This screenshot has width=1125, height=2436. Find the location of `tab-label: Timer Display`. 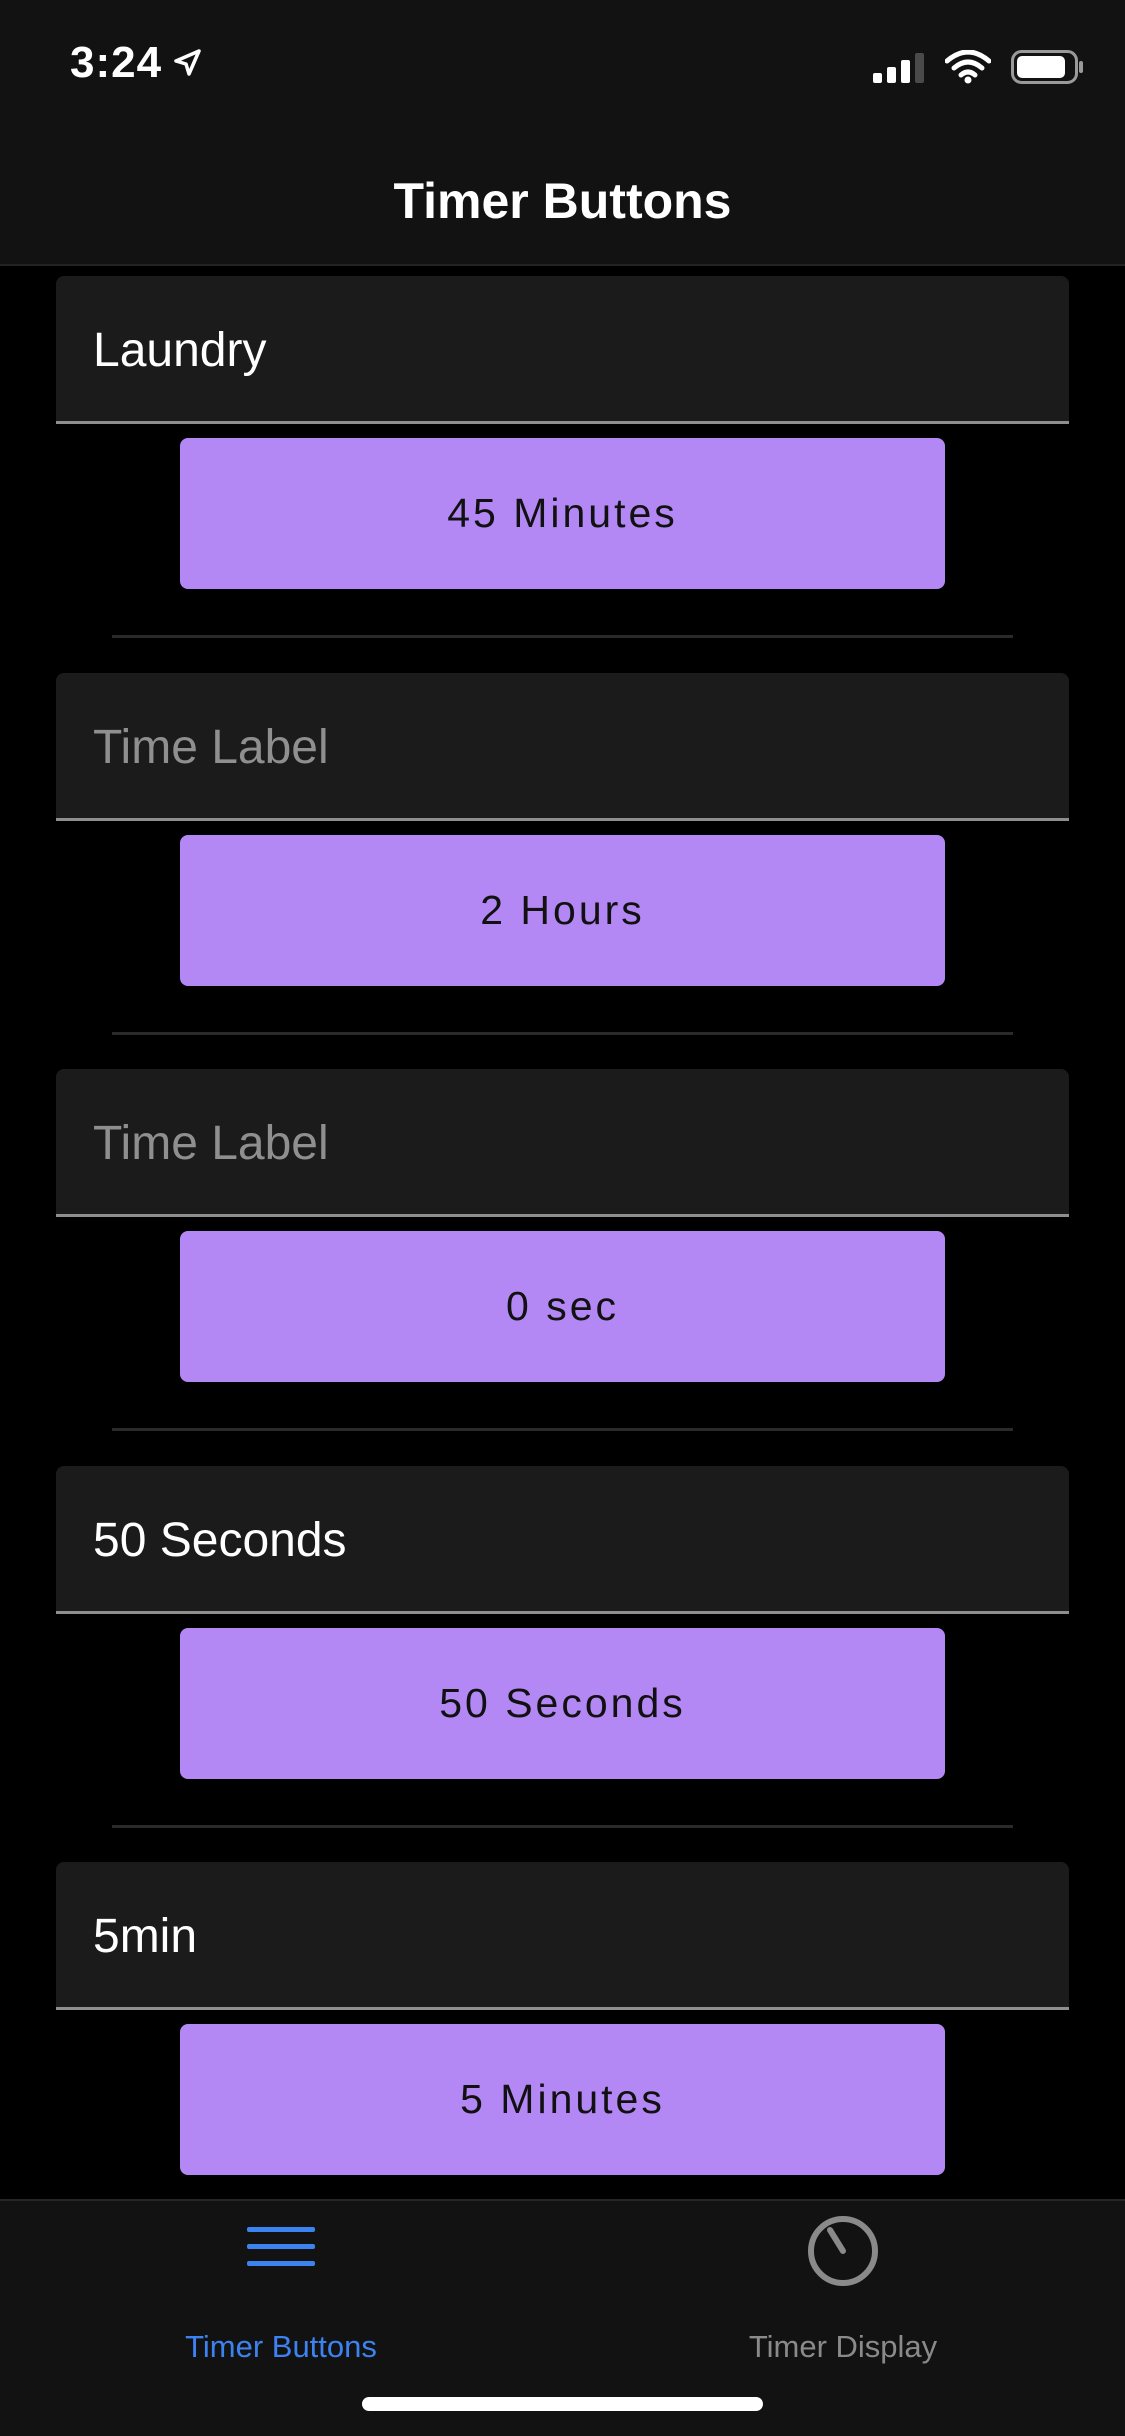

tab-label: Timer Display is located at coordinates (843, 2346).